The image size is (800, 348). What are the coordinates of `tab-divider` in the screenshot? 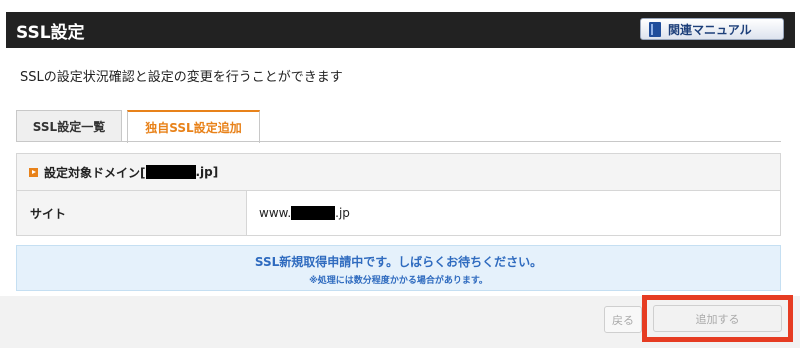 It's located at (398, 141).